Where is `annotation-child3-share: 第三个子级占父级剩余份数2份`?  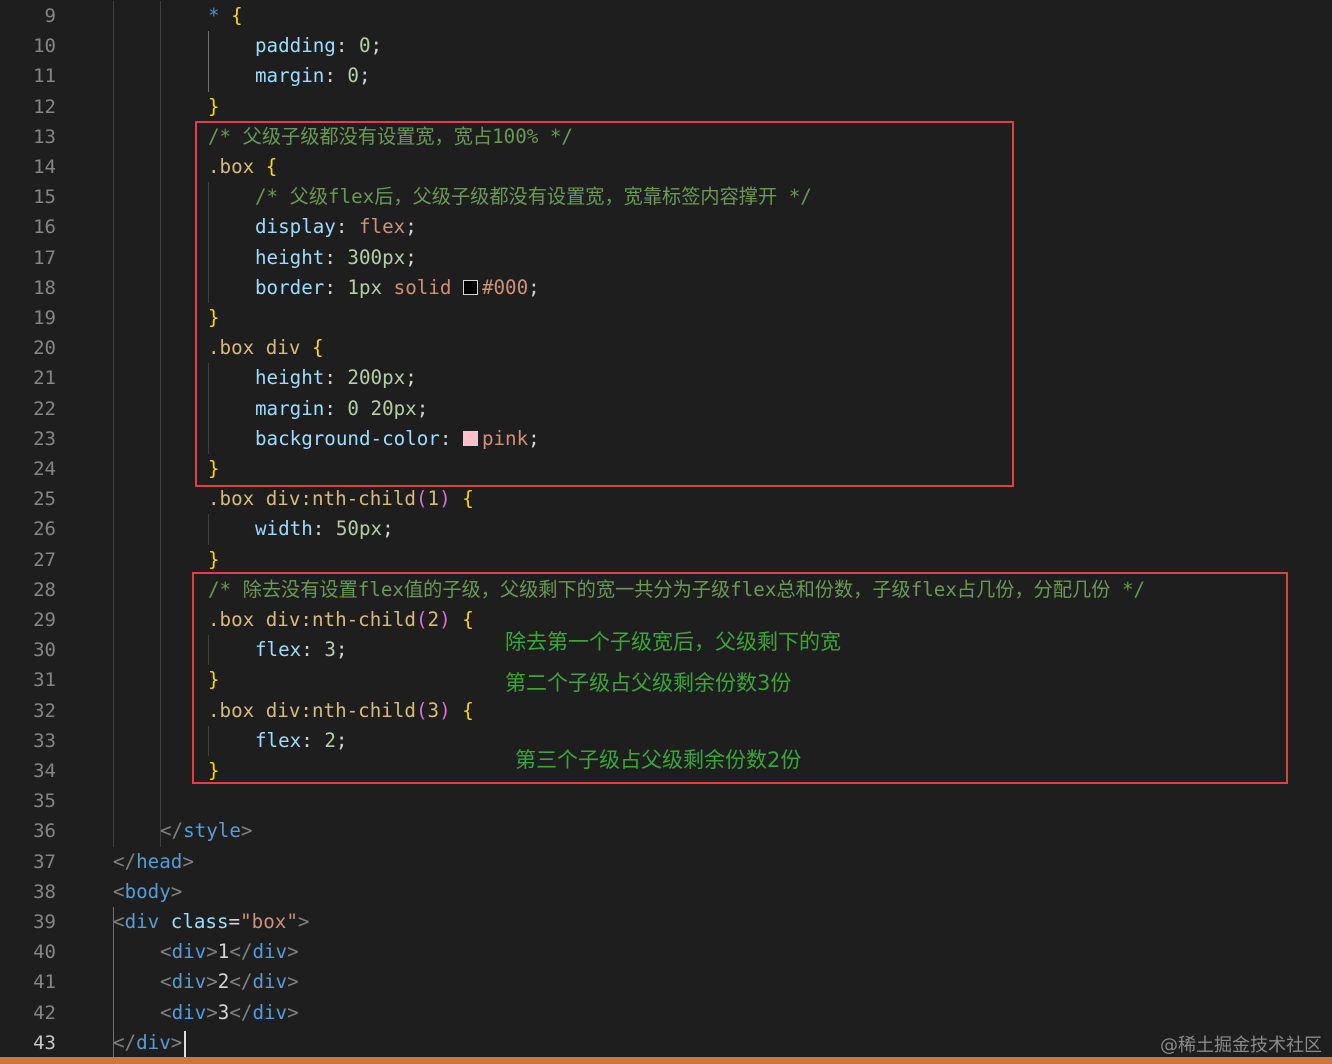 annotation-child3-share: 第三个子级占父级剩余份数2份 is located at coordinates (658, 760).